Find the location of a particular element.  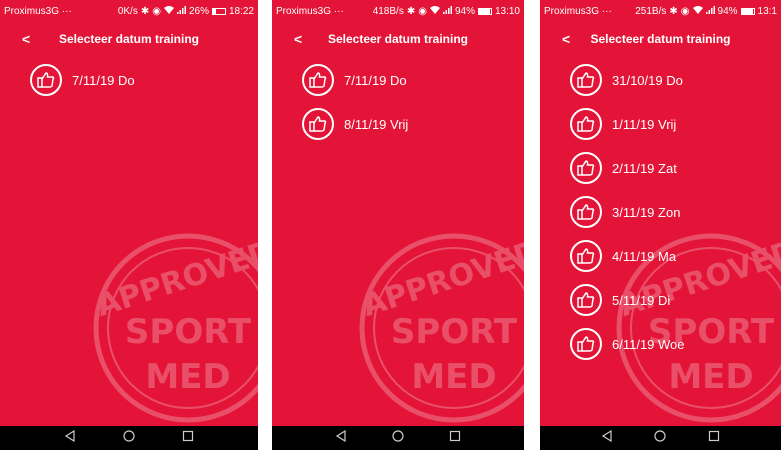

date-list: 7/11/19 Do 8/11/19 Vrij is located at coordinates (413, 106).